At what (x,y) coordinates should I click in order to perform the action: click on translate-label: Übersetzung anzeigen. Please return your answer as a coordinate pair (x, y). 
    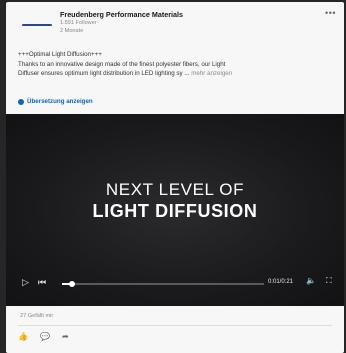
    Looking at the image, I should click on (60, 101).